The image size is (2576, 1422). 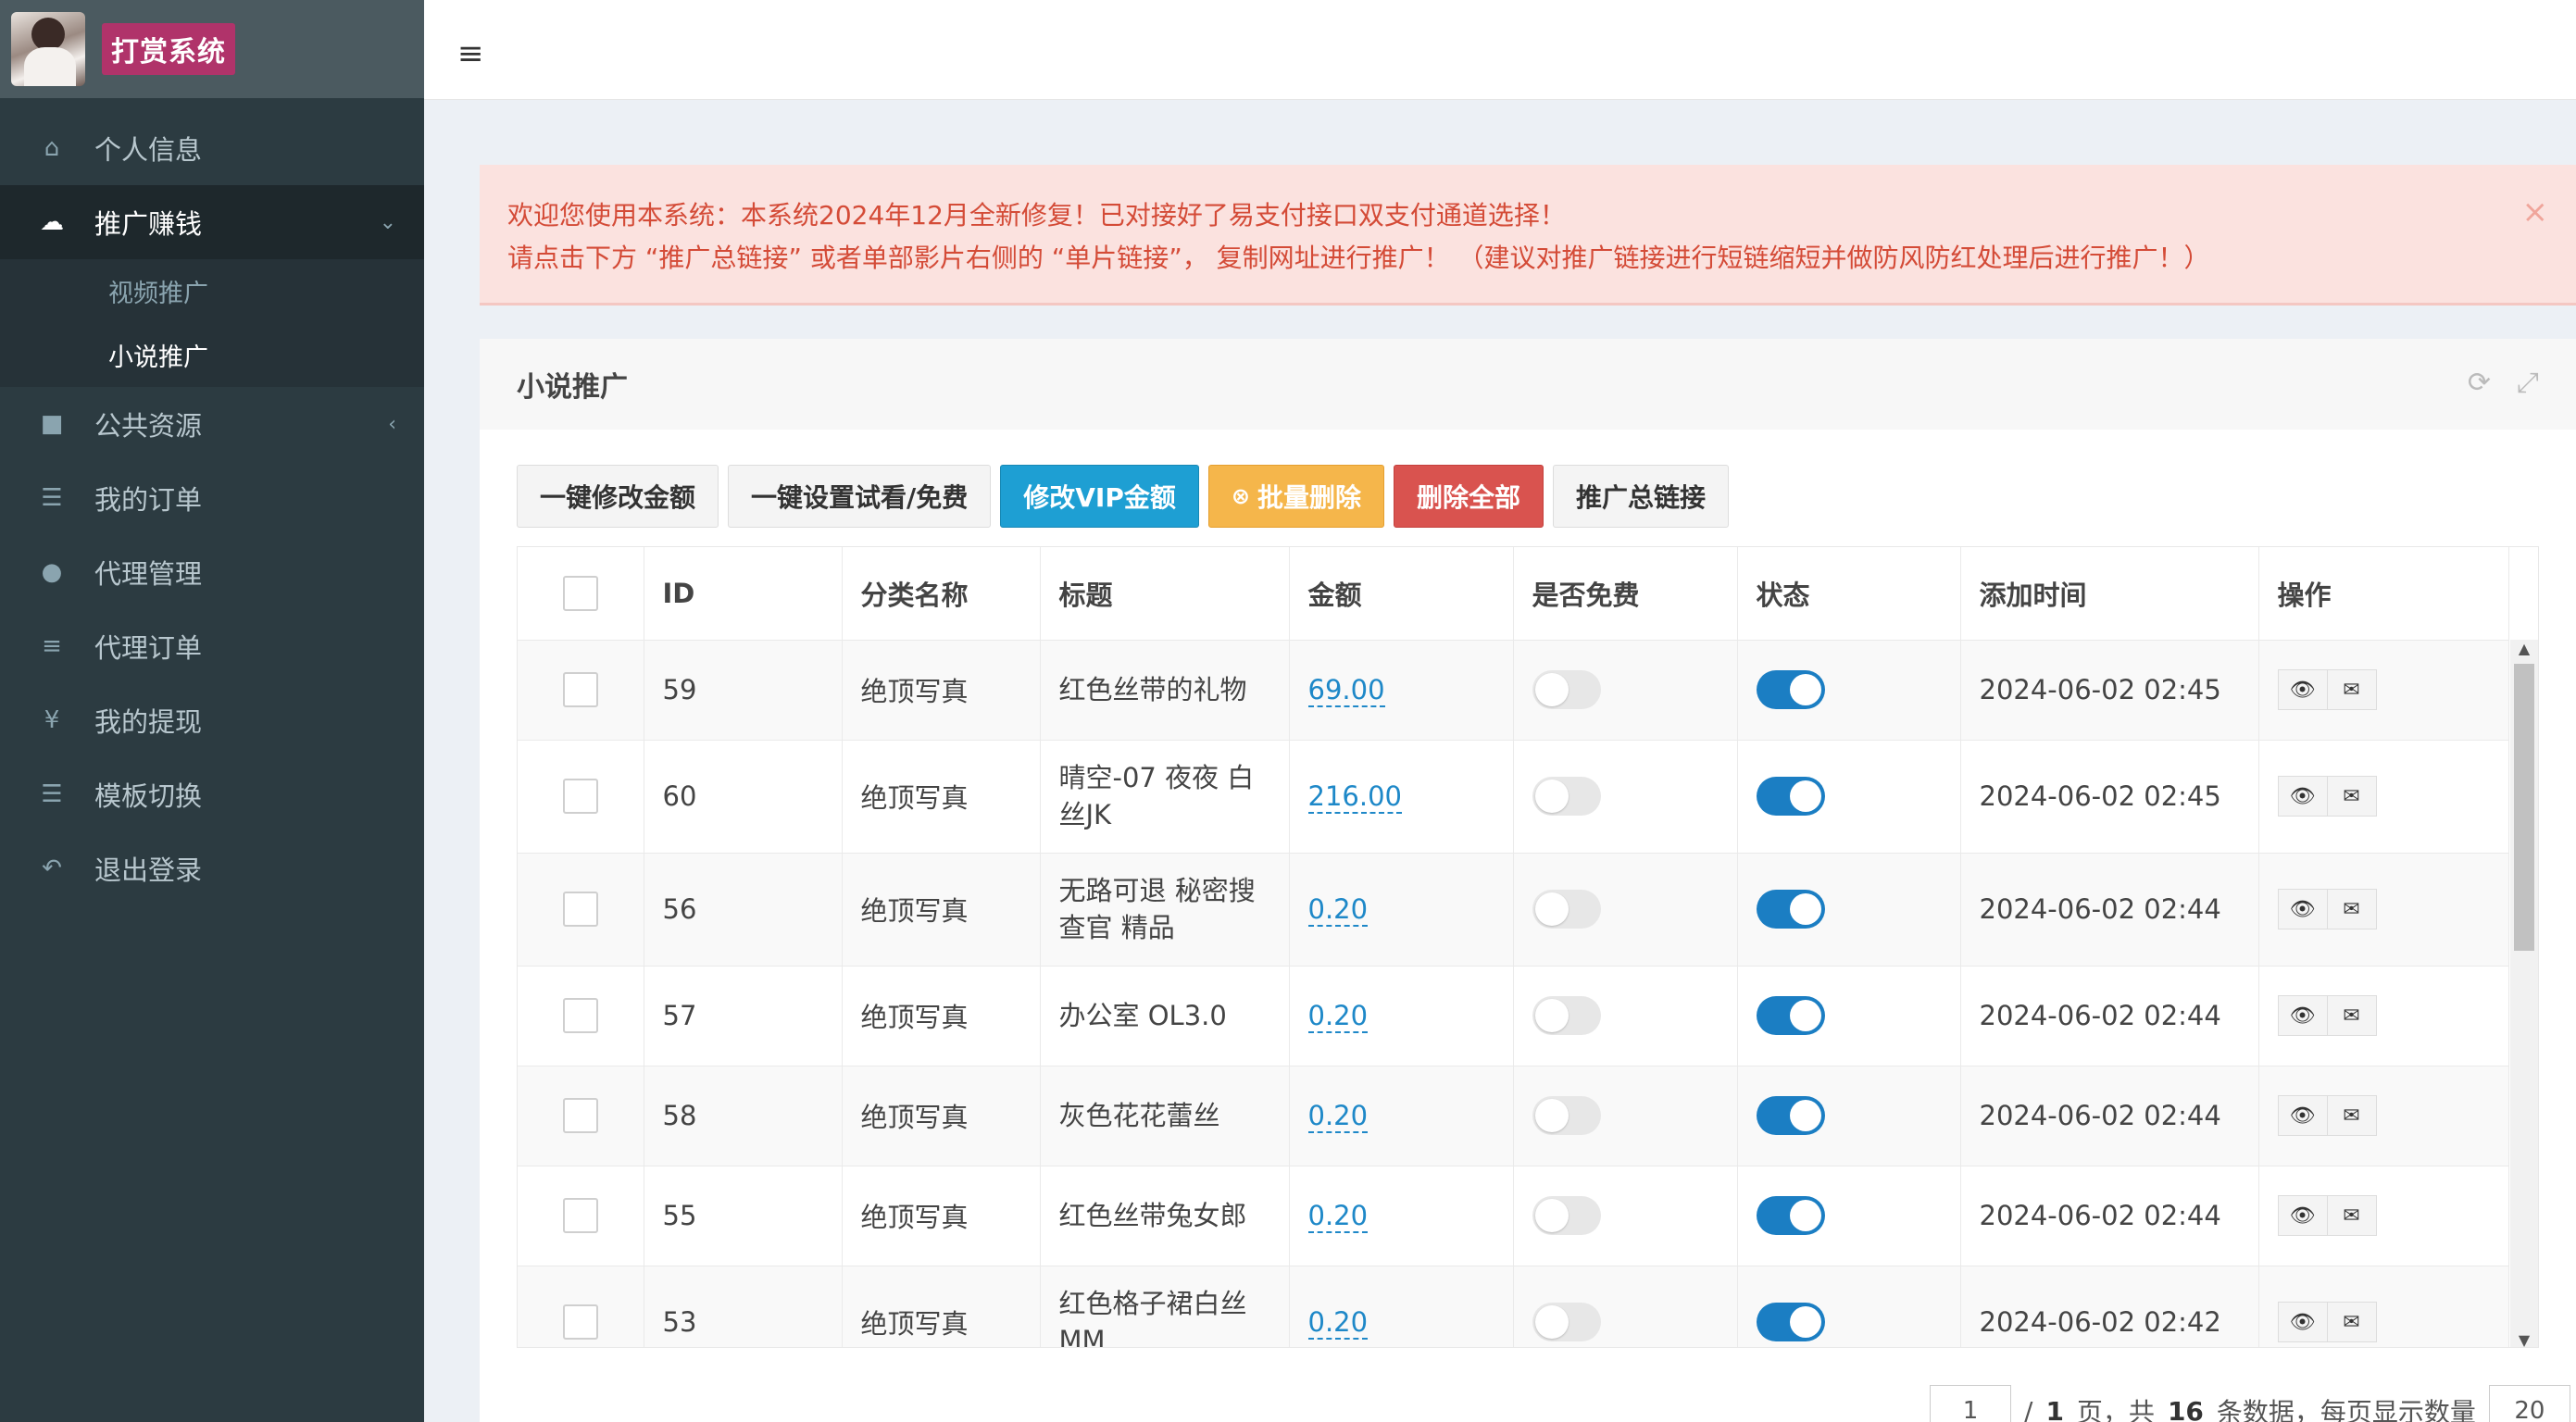 What do you see at coordinates (1165, 594) in the screenshot?
I see `col-title: 标题` at bounding box center [1165, 594].